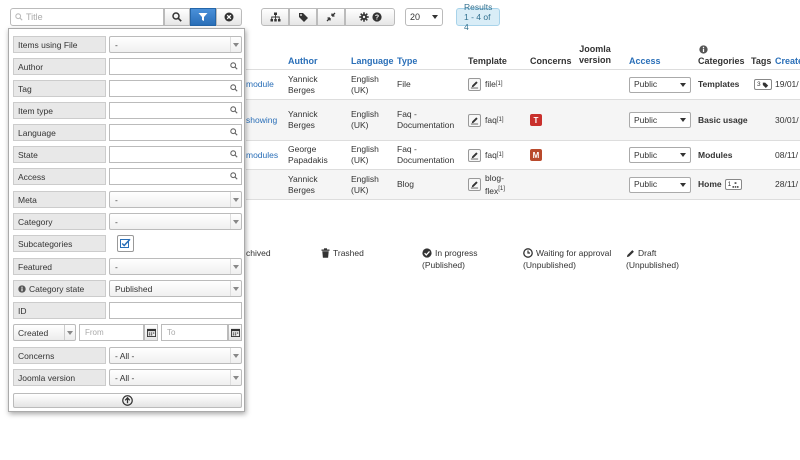 The image size is (800, 460). Describe the element at coordinates (175, 288) in the screenshot. I see `category-state-select: Published` at that location.